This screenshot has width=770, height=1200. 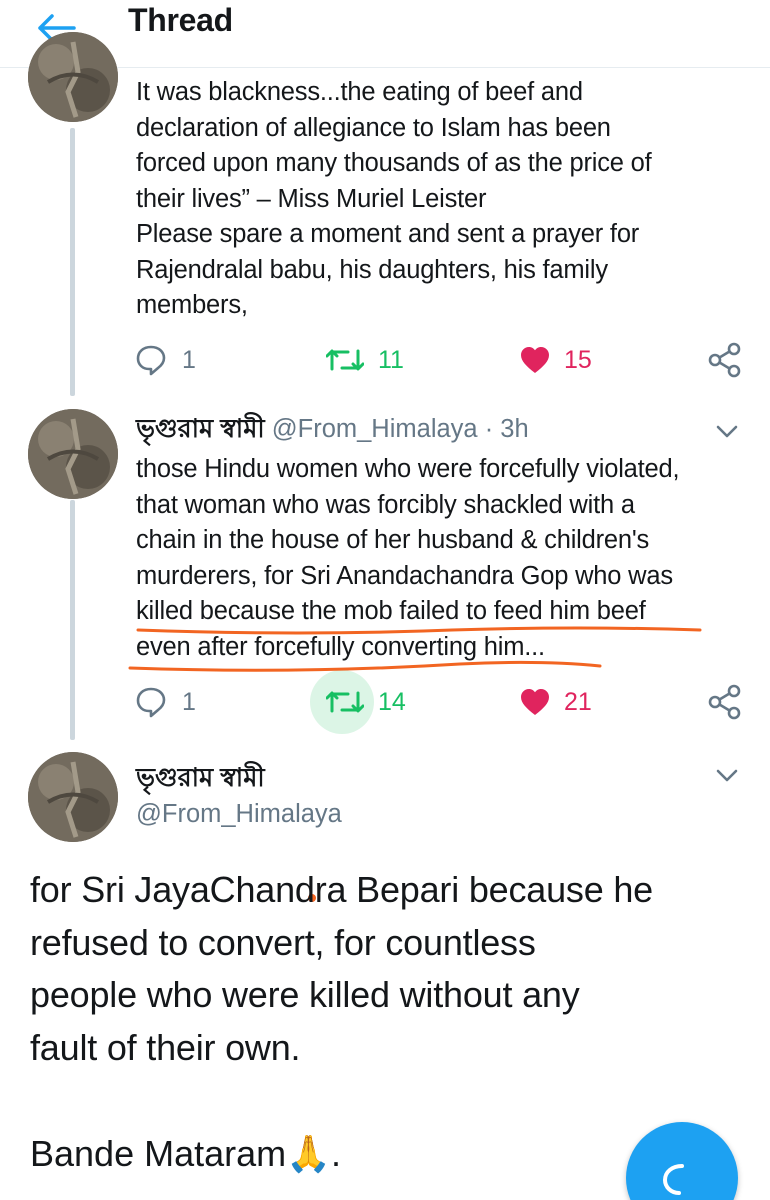 I want to click on page-title: Thread, so click(x=180, y=20).